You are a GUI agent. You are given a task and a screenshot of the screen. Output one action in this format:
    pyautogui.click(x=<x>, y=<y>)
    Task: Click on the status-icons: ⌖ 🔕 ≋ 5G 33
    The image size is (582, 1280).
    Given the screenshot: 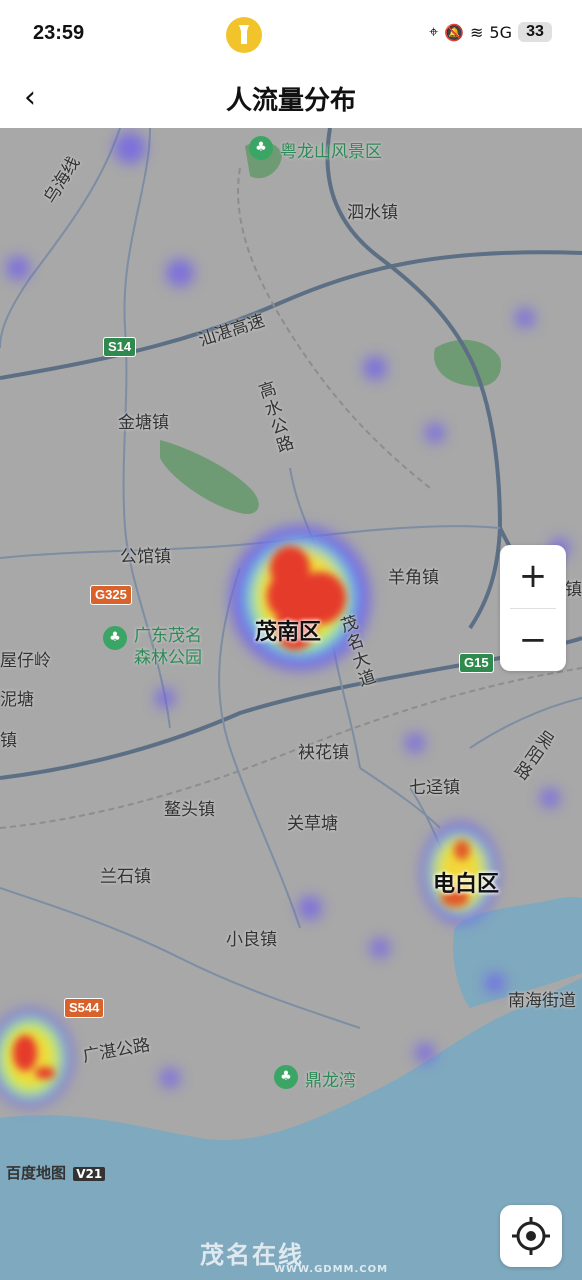 What is the action you would take?
    pyautogui.click(x=490, y=32)
    